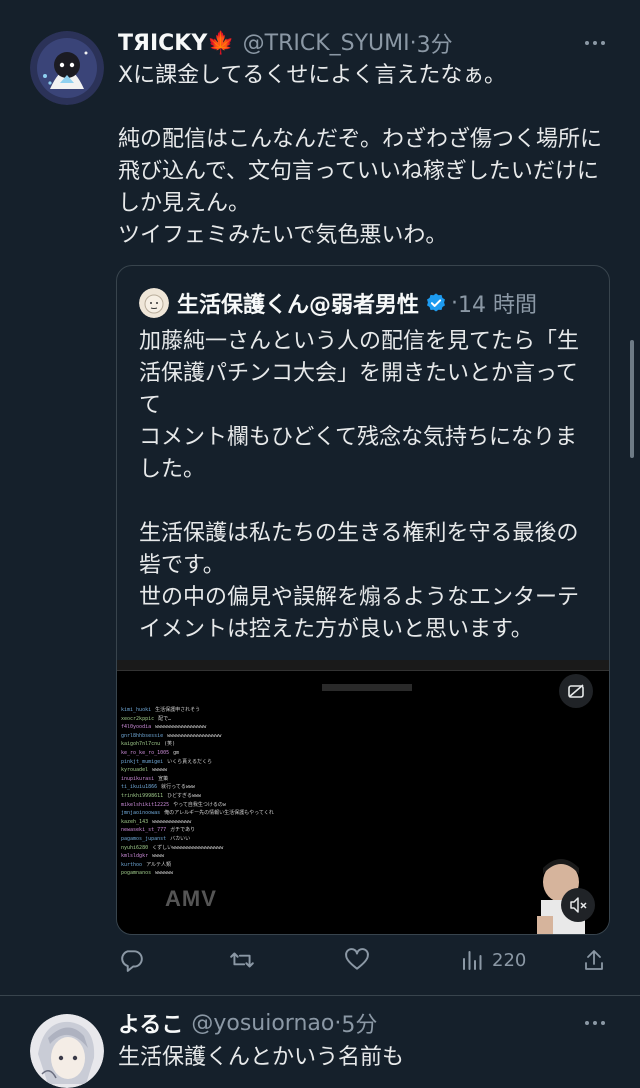 The width and height of the screenshot is (640, 1088). I want to click on share-button, so click(594, 960).